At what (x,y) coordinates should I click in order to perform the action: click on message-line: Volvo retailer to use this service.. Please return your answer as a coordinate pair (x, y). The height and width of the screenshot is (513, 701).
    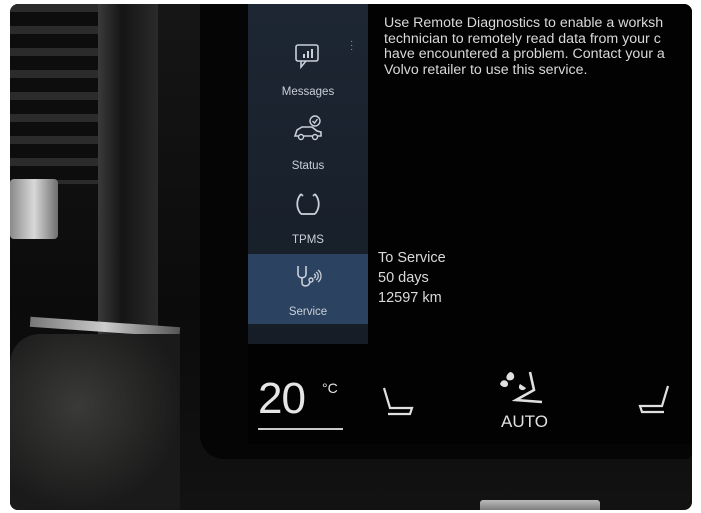
    Looking at the image, I should click on (486, 69).